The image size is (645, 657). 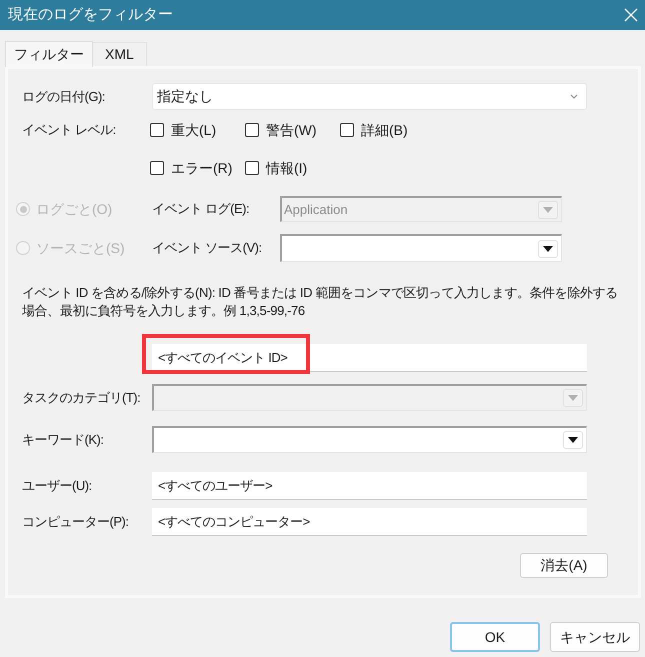 I want to click on cancel-button: キャンセル, so click(x=595, y=637).